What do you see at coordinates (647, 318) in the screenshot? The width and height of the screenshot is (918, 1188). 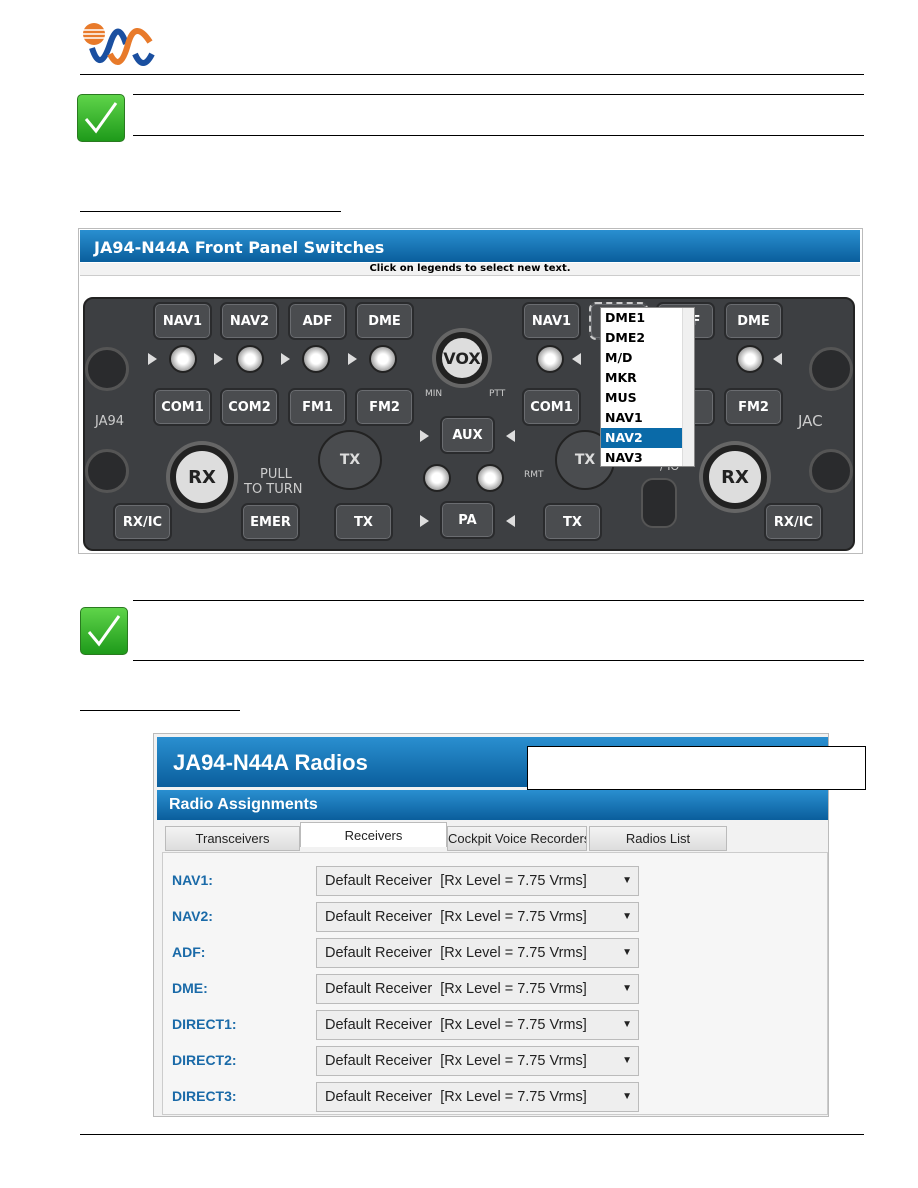 I see `dropdown-option: DME1` at bounding box center [647, 318].